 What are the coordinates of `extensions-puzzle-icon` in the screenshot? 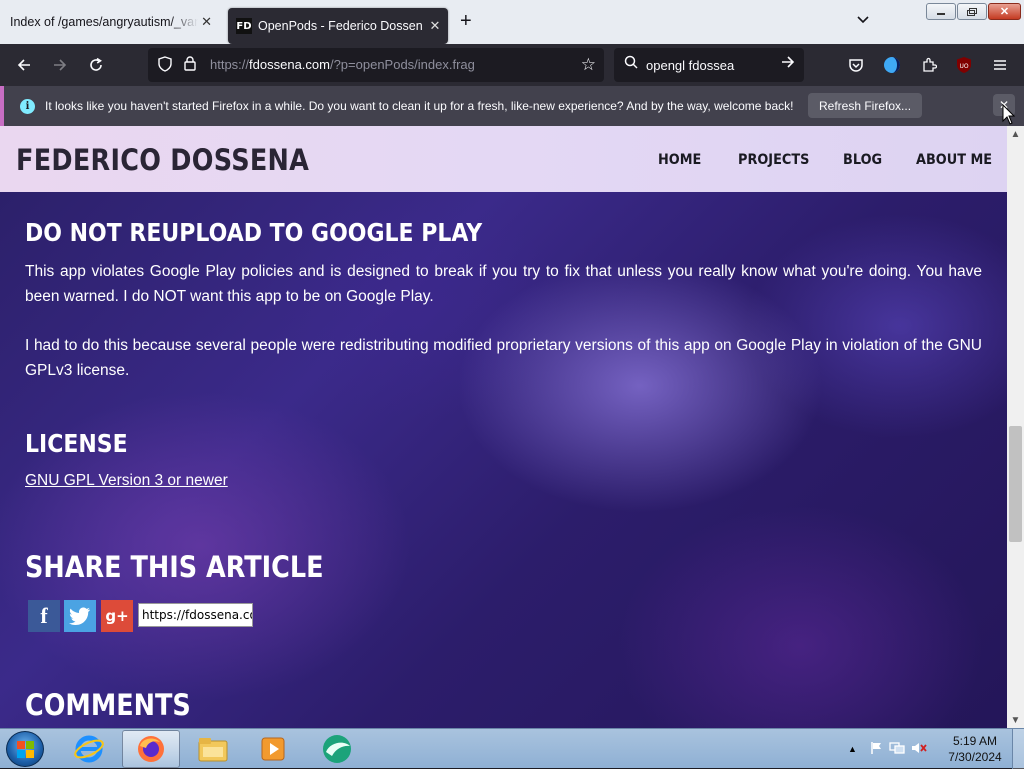 It's located at (929, 65).